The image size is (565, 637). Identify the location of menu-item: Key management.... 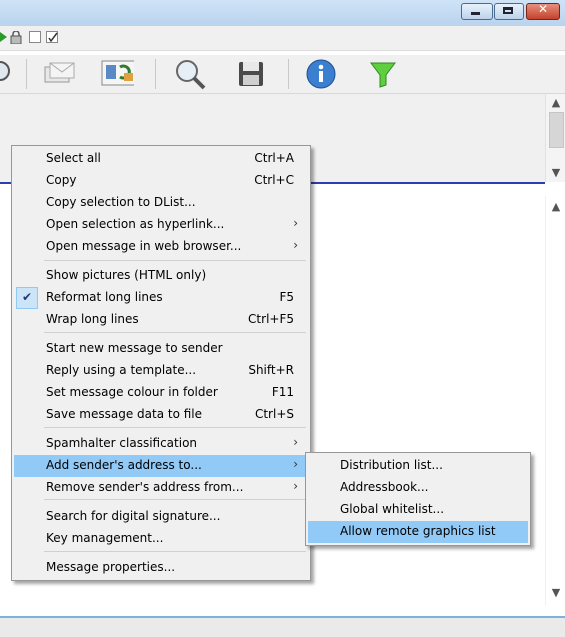
(161, 539).